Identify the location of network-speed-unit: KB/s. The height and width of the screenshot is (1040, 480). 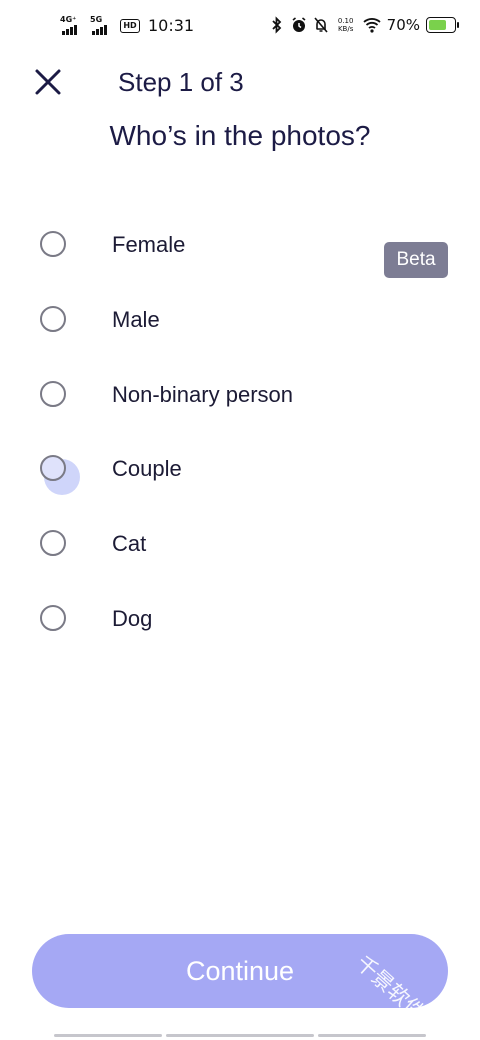
(345, 29).